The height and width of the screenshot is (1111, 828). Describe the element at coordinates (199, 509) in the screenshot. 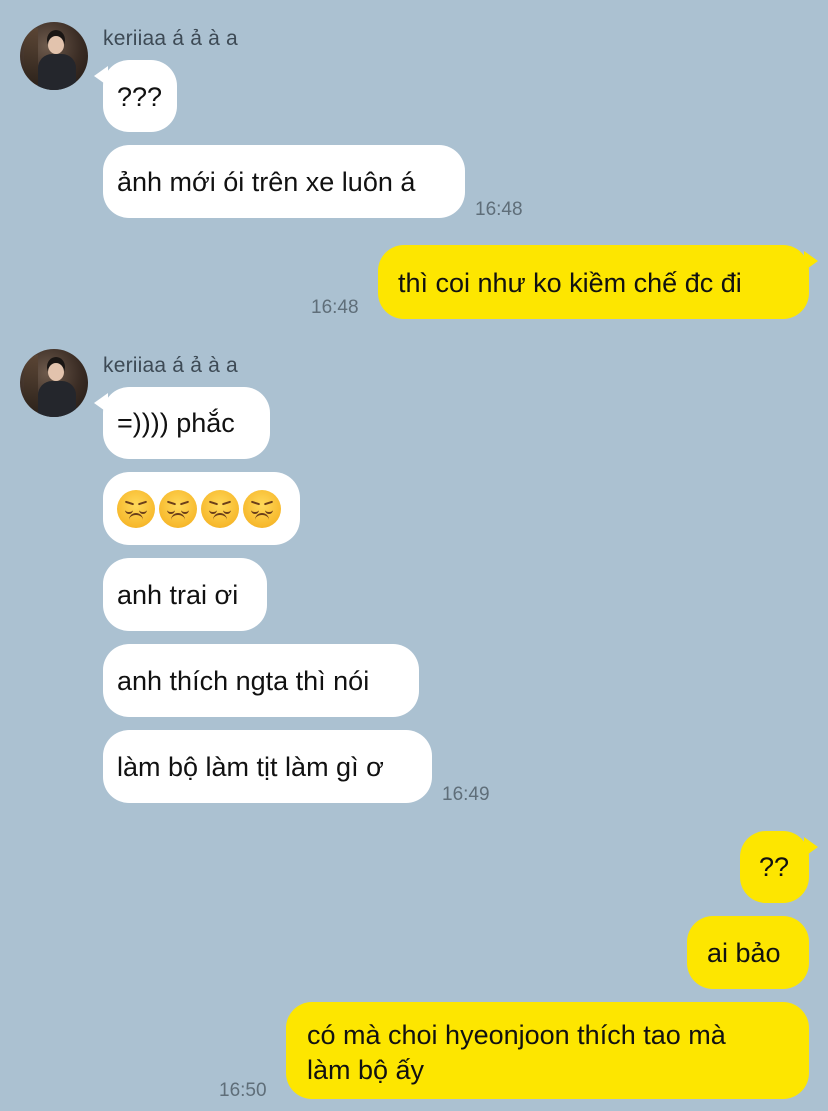

I see `emoji-row` at that location.